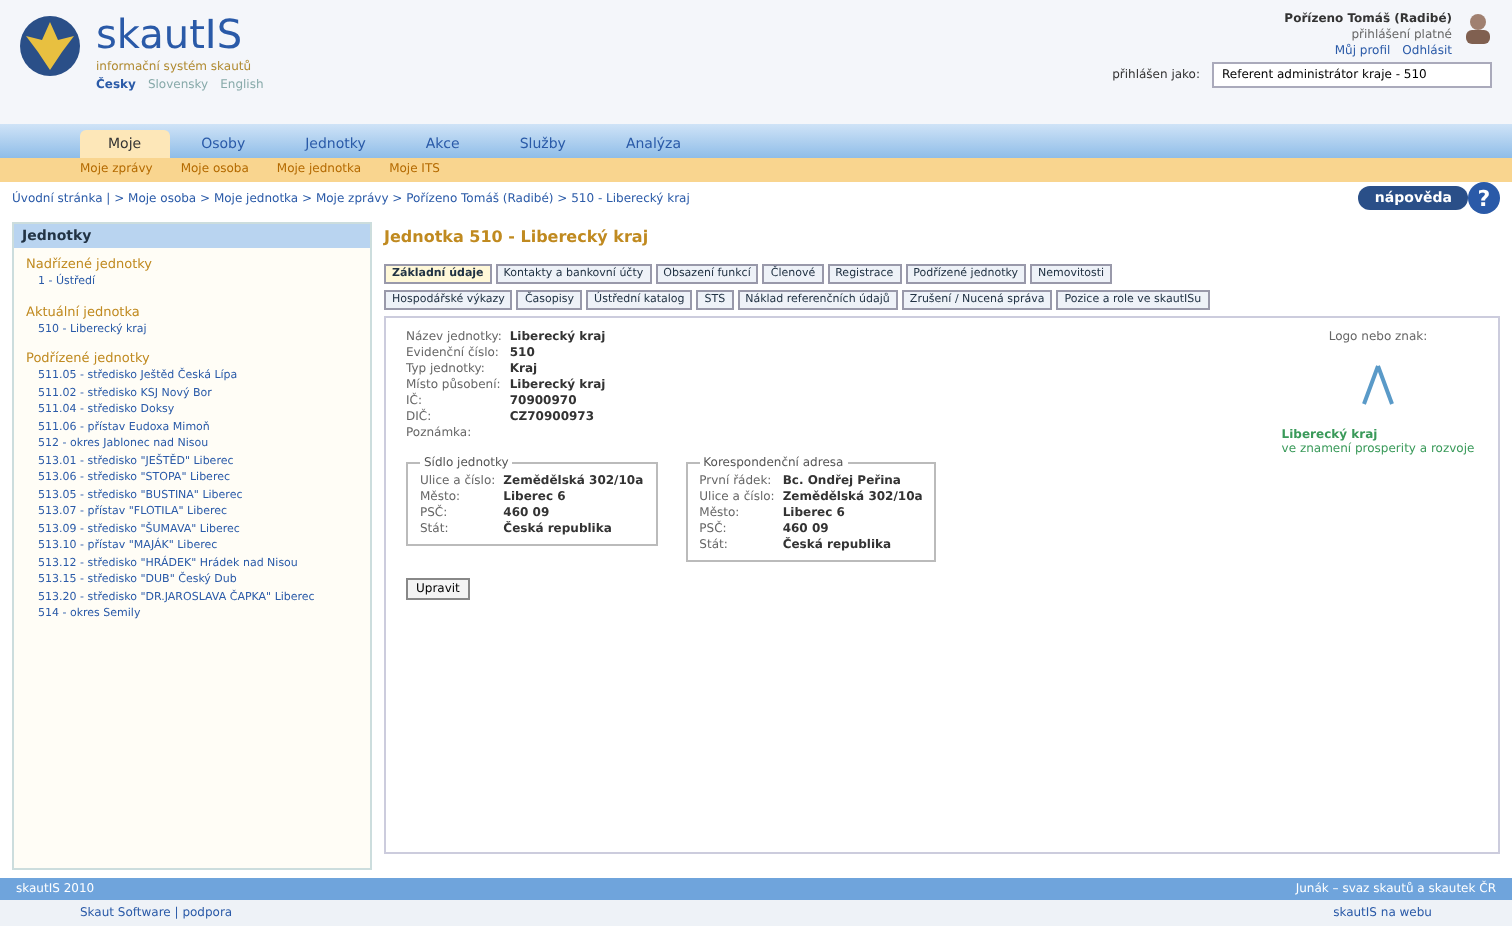 The height and width of the screenshot is (926, 1512). What do you see at coordinates (1484, 198) in the screenshot?
I see `help-icon: ?` at bounding box center [1484, 198].